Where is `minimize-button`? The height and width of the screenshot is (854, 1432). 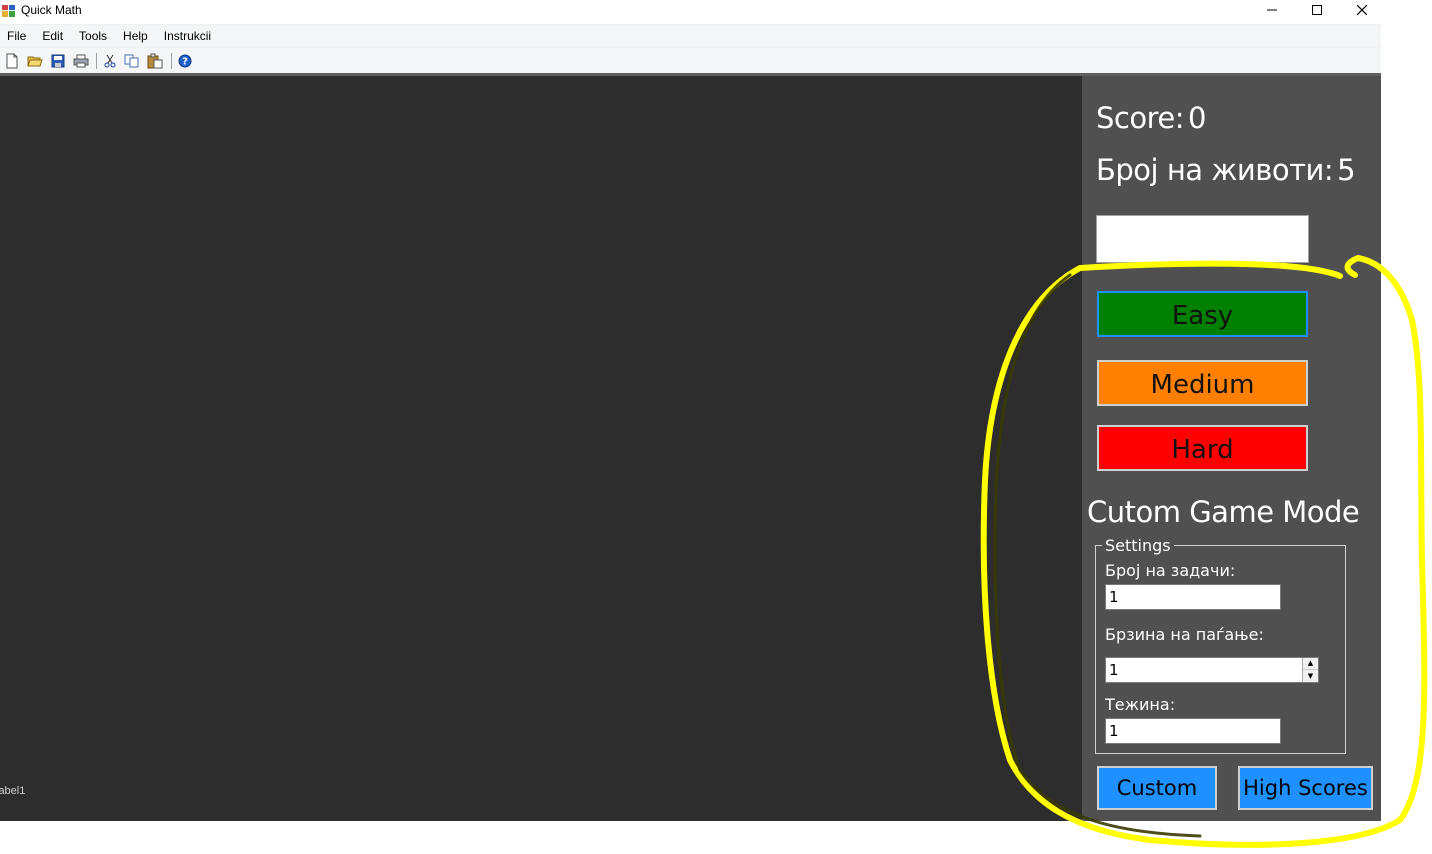 minimize-button is located at coordinates (1272, 10).